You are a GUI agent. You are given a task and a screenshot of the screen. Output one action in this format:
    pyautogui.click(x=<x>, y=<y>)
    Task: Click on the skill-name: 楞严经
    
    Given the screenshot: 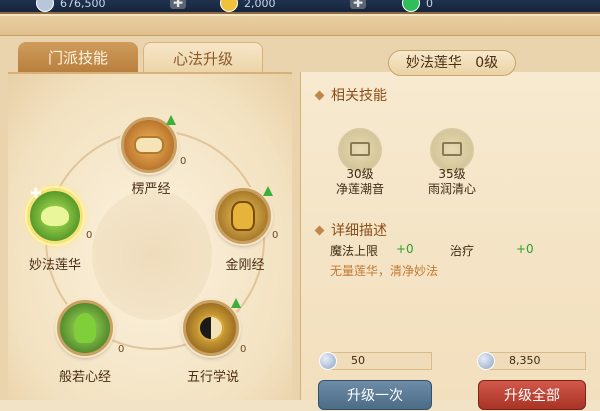 What is the action you would take?
    pyautogui.click(x=151, y=189)
    